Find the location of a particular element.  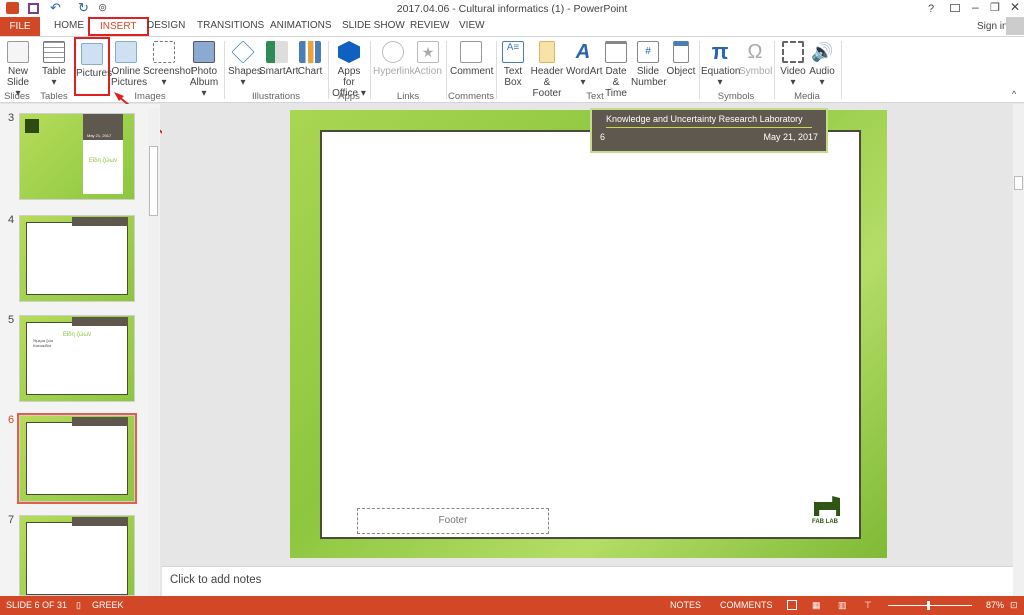

notes-pane: Click to add notes is located at coordinates (587, 581).